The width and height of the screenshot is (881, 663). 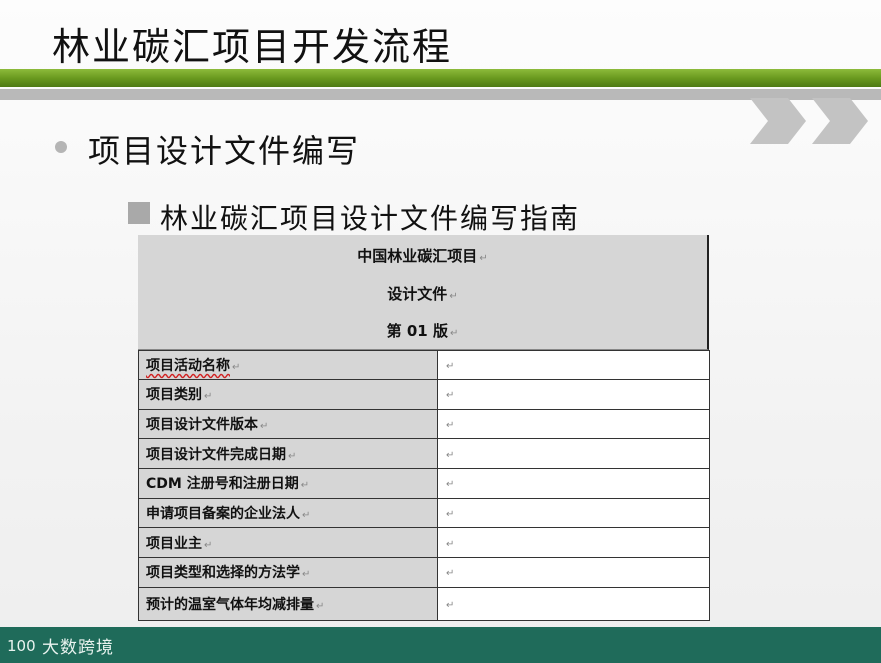 I want to click on table-row: 项目设计文件版本 ↵ ↵, so click(x=424, y=424).